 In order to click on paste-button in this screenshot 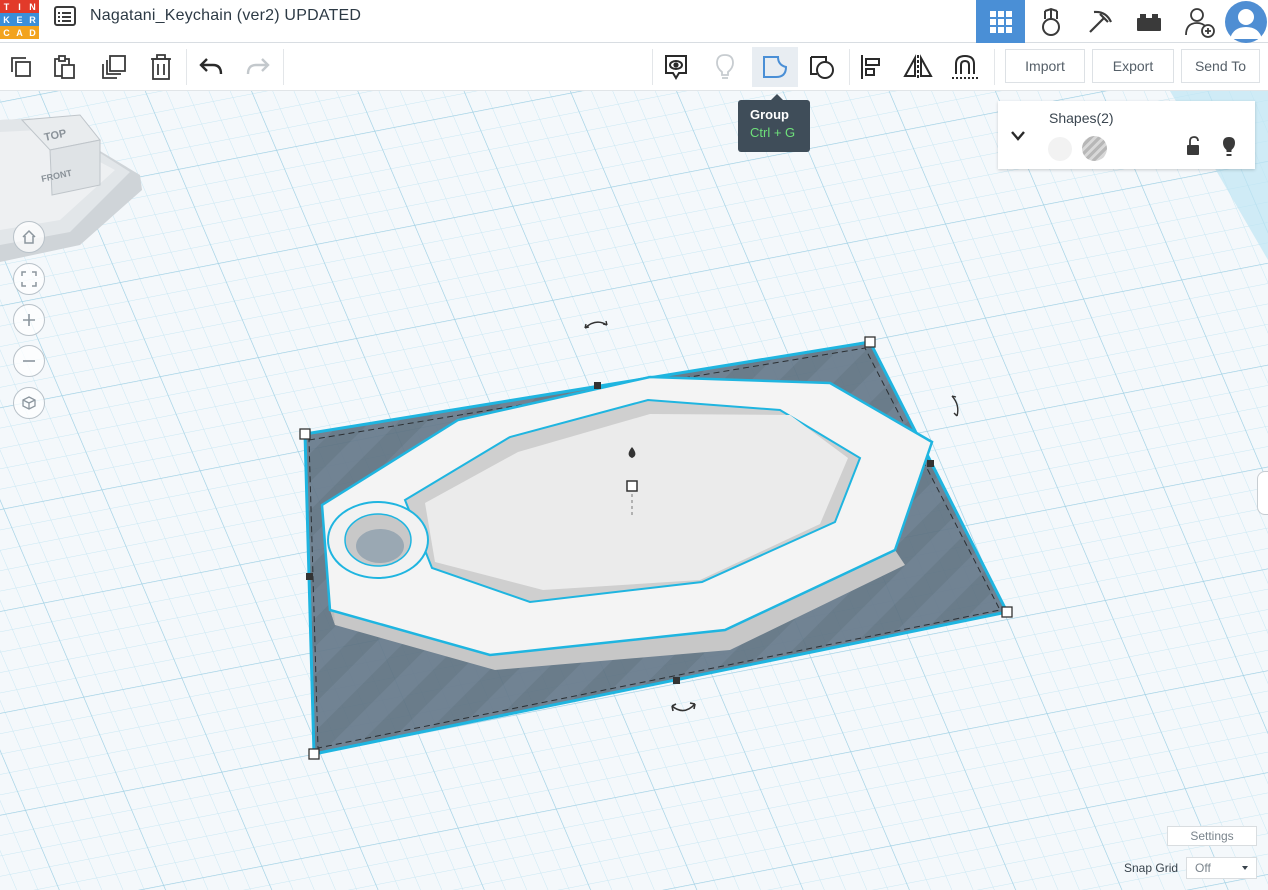, I will do `click(64, 67)`.